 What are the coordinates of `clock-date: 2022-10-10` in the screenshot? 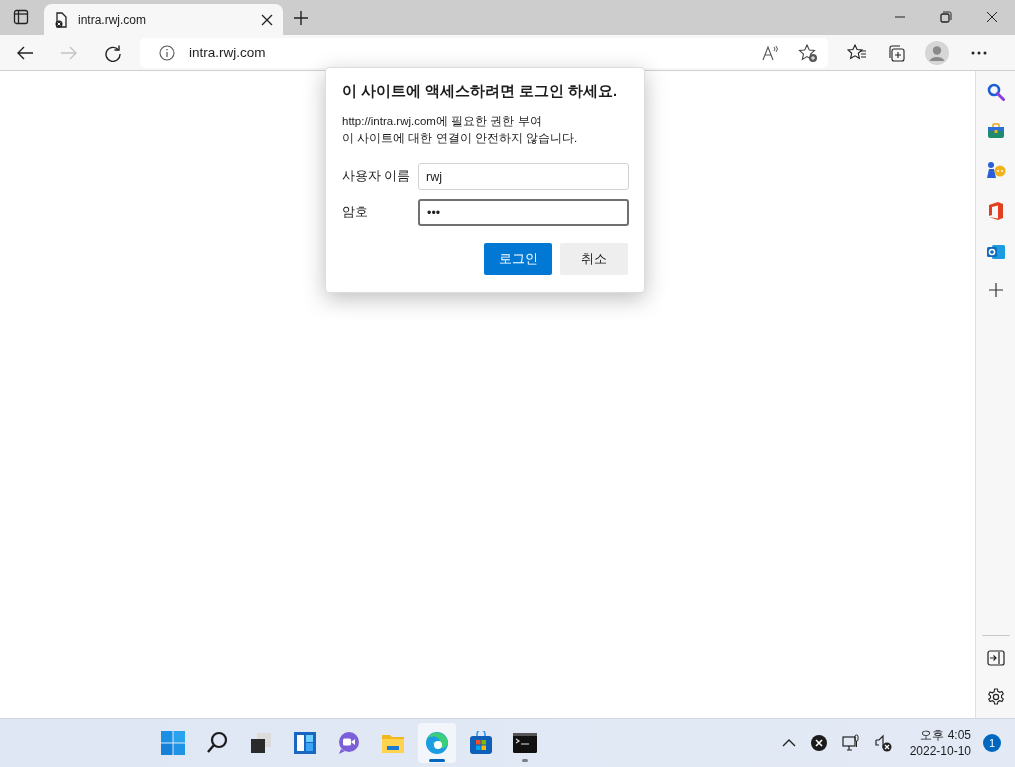 It's located at (940, 751).